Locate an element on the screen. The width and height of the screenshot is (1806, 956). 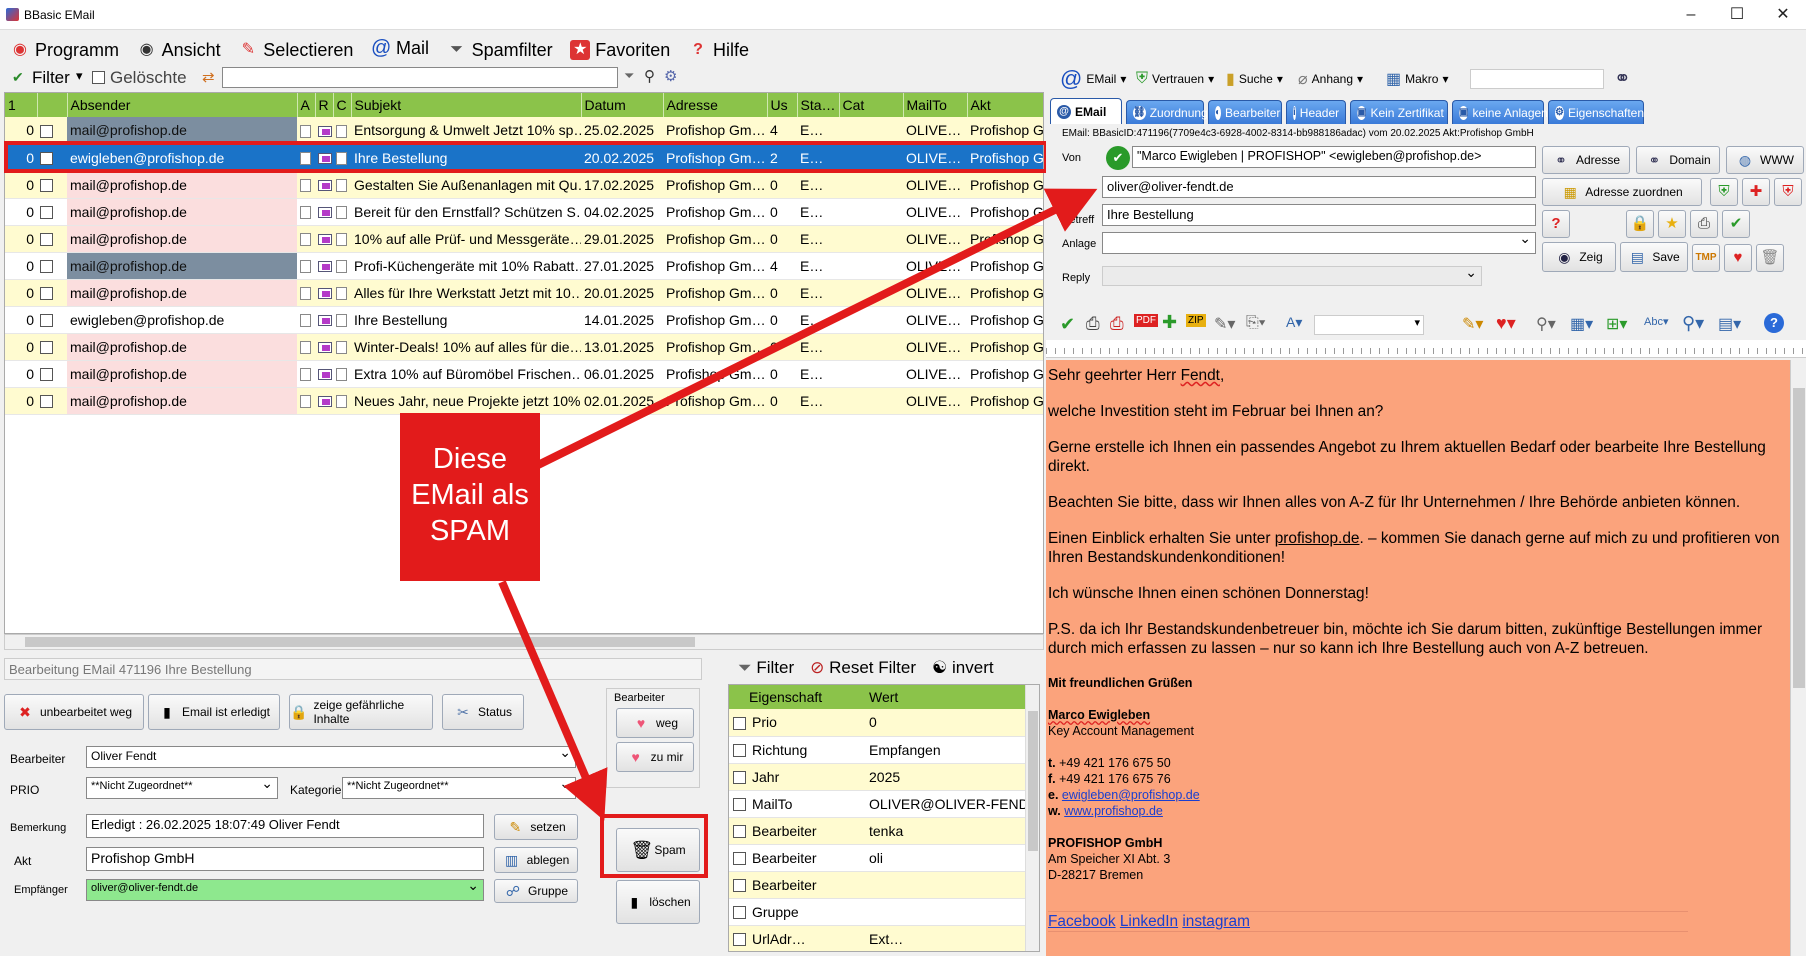
setzen-button: ✎ setzen is located at coordinates (536, 827).